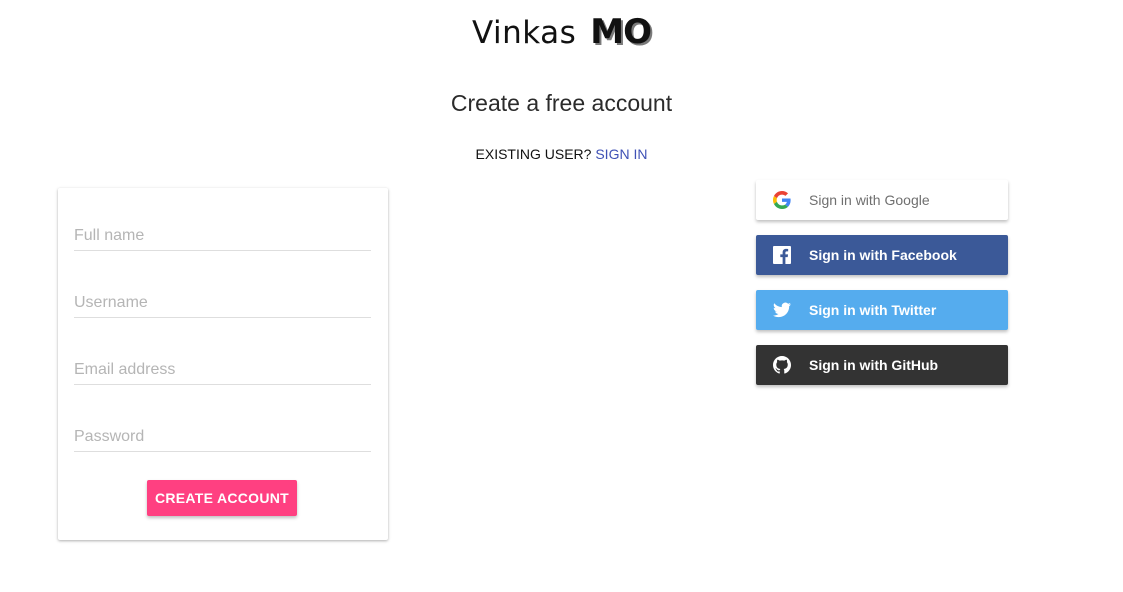  I want to click on twitter-icon, so click(782, 310).